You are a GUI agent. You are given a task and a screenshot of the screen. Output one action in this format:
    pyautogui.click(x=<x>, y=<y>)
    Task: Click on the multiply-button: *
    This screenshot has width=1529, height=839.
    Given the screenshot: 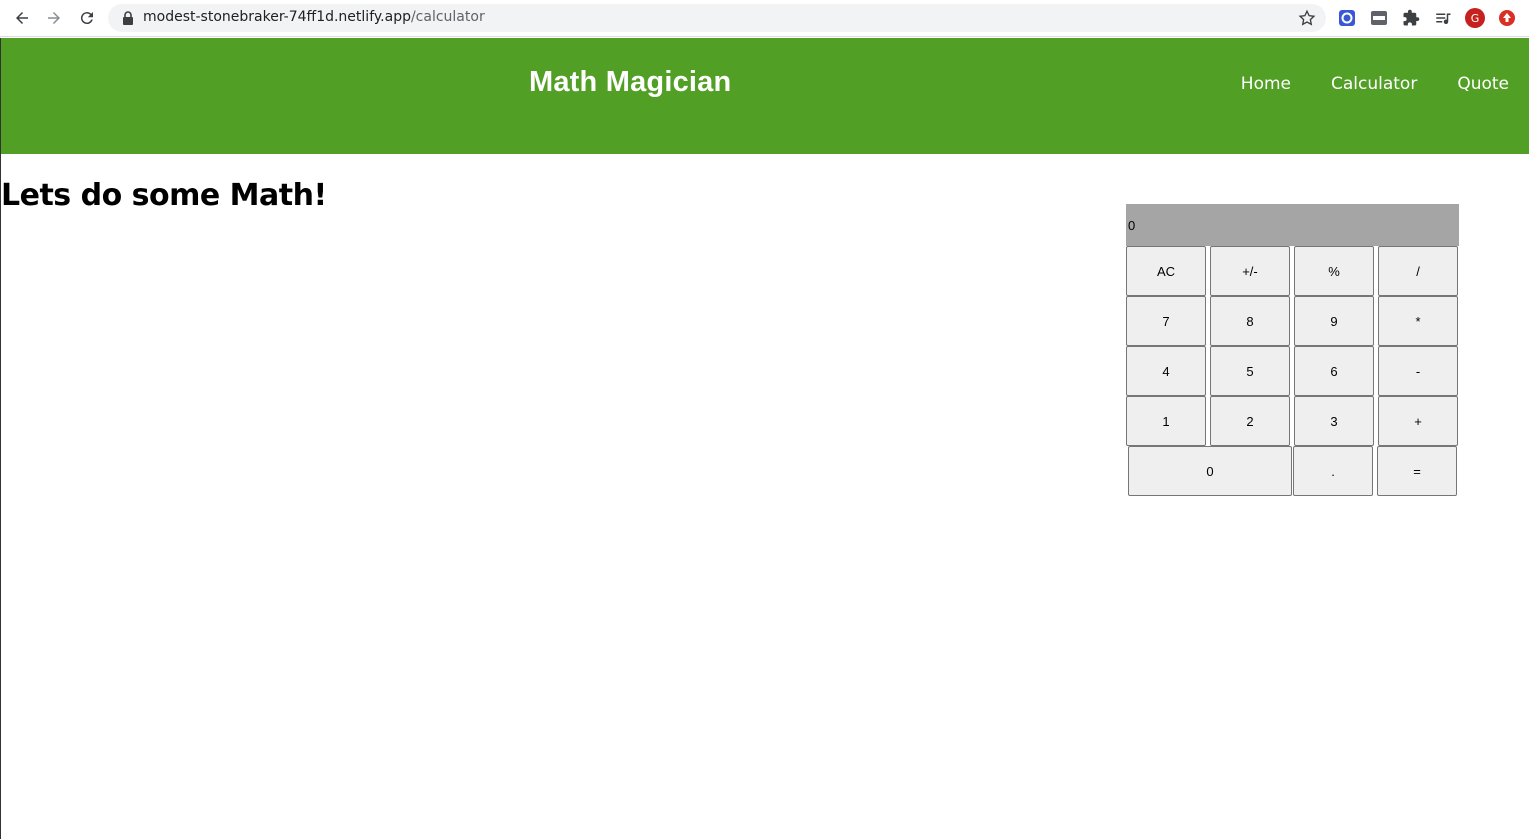 What is the action you would take?
    pyautogui.click(x=1418, y=321)
    